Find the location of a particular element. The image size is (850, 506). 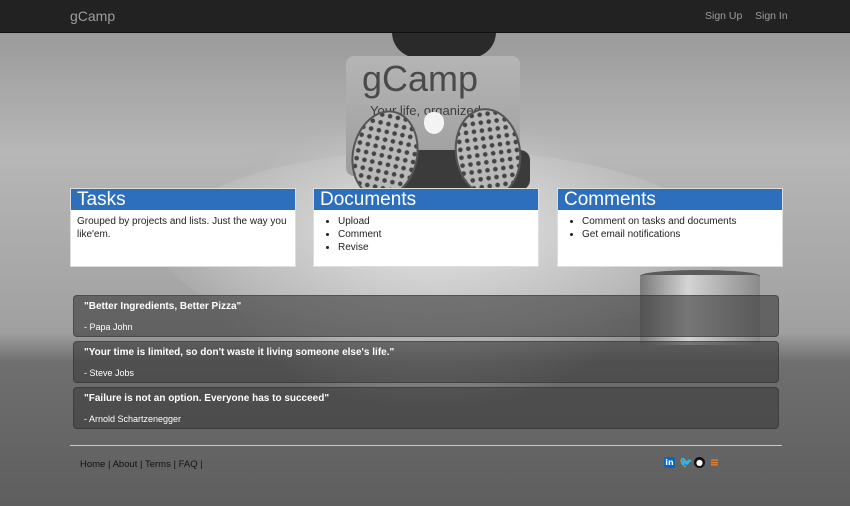

list-item: Comment is located at coordinates (435, 234).